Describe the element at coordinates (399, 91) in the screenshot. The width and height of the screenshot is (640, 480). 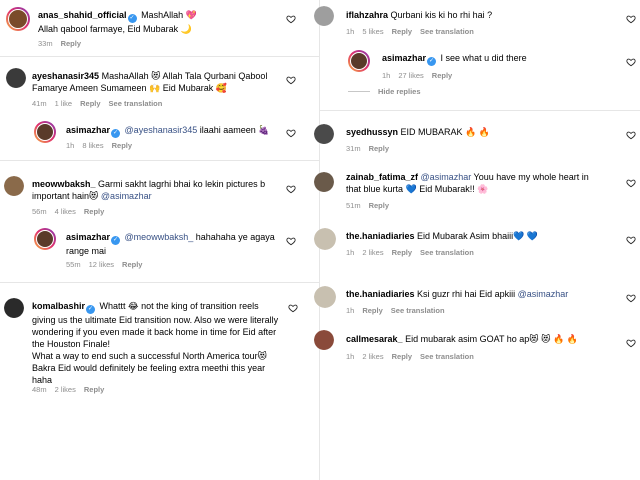
I see `hide-replies-label: Hide replies` at that location.